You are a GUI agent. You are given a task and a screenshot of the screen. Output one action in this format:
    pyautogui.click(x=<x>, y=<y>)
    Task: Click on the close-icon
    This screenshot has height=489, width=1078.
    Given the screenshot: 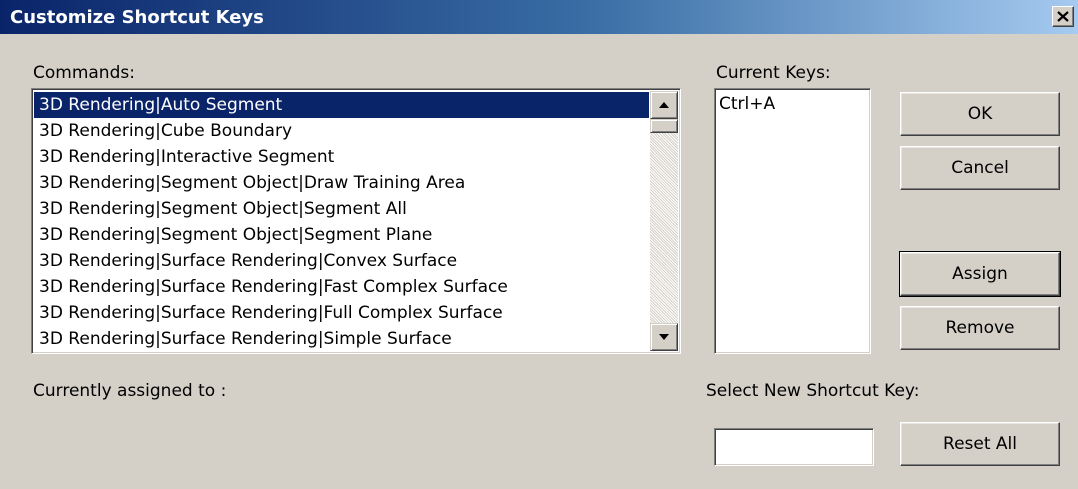 What is the action you would take?
    pyautogui.click(x=1063, y=16)
    